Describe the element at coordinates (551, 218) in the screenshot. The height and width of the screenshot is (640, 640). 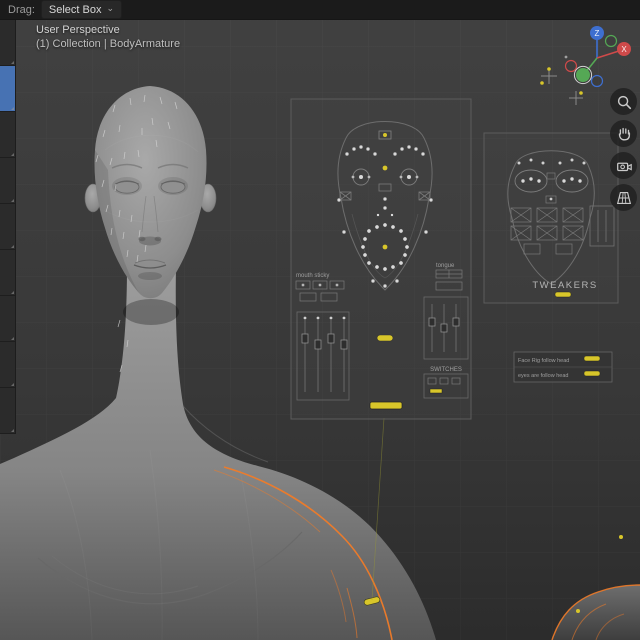
I see `face-rig-panel-tweakers: TWEAKERS` at that location.